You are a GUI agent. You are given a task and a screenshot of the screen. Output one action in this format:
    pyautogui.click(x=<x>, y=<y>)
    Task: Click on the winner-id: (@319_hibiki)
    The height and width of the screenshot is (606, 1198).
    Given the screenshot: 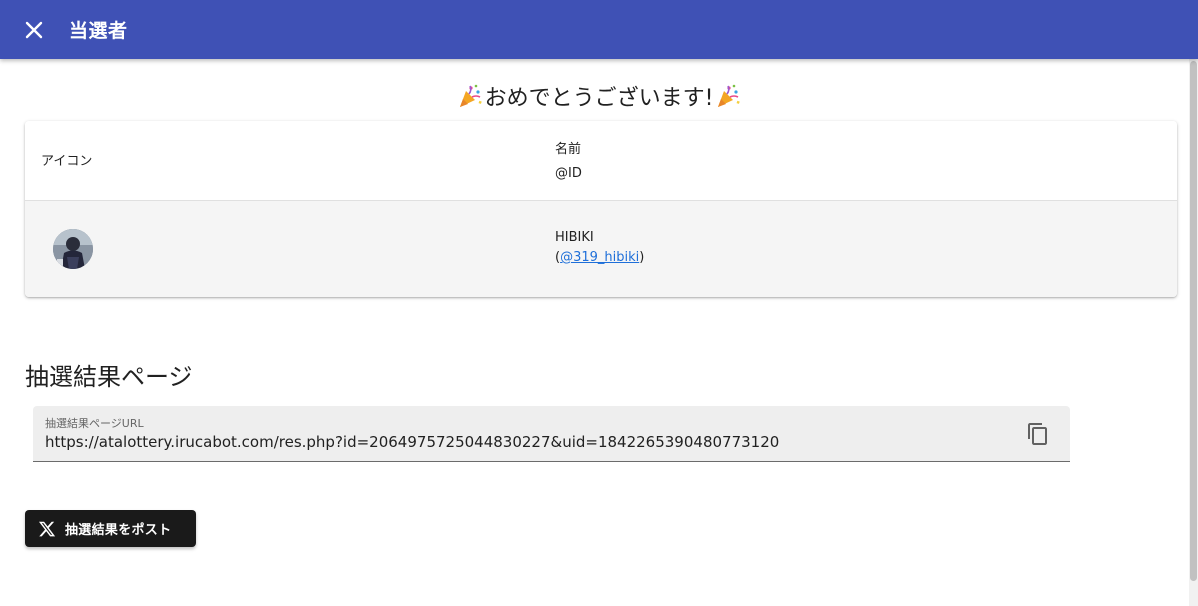 What is the action you would take?
    pyautogui.click(x=599, y=258)
    